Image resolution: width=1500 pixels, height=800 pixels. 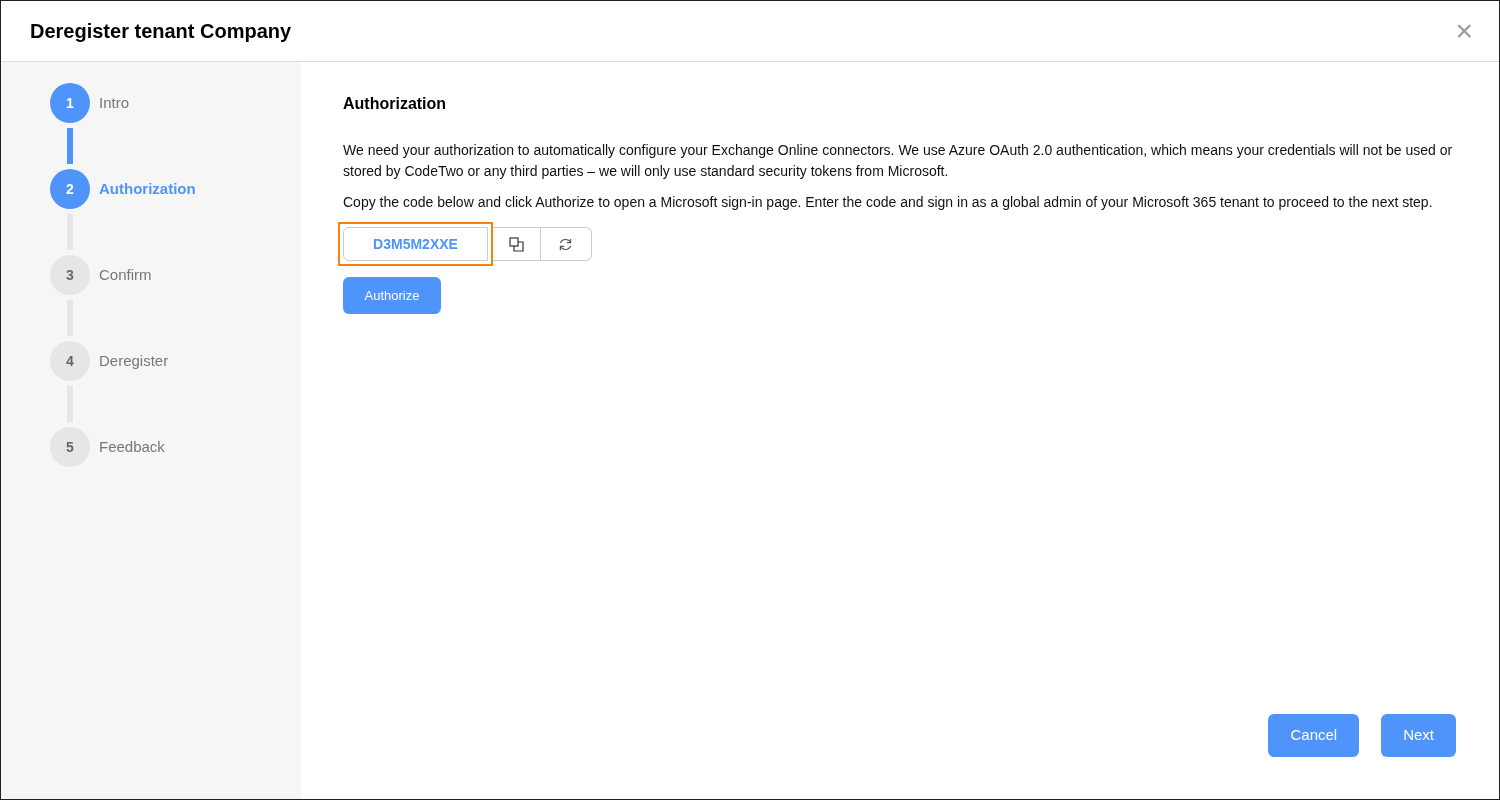 I want to click on step-number: 3, so click(x=70, y=275).